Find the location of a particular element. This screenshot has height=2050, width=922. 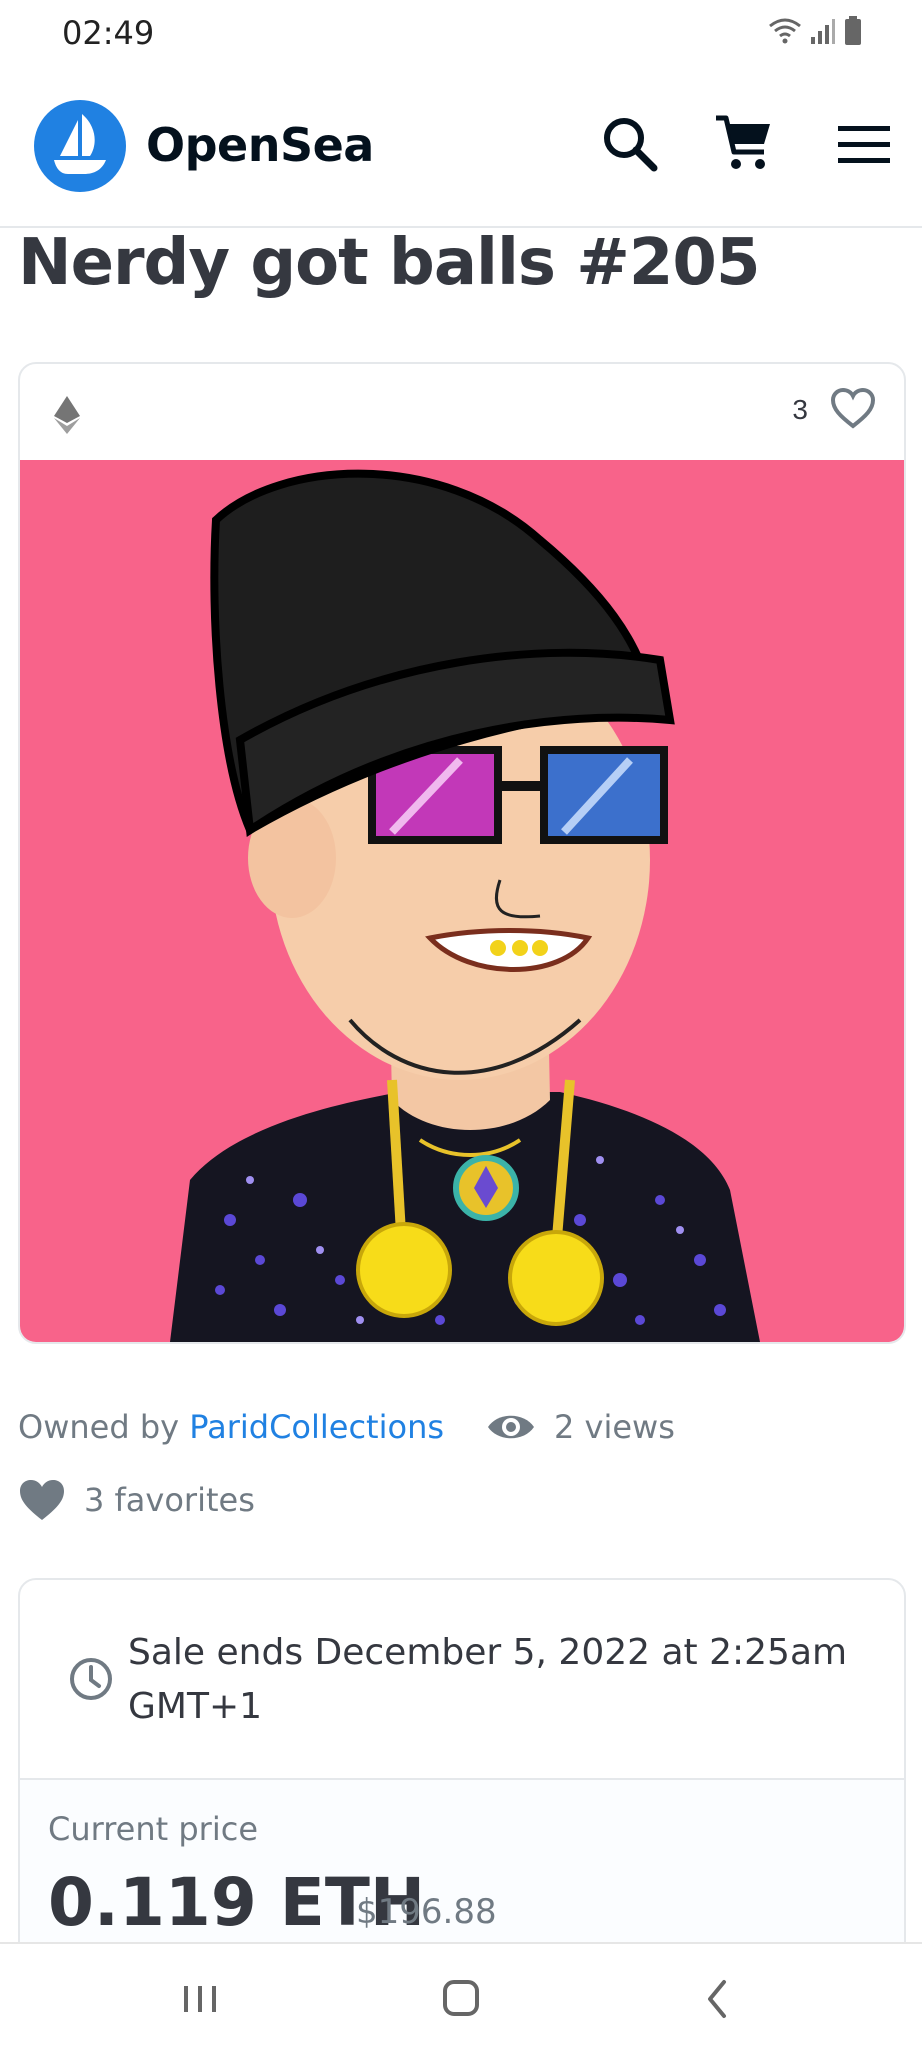

status-time: 02:49 is located at coordinates (108, 33).